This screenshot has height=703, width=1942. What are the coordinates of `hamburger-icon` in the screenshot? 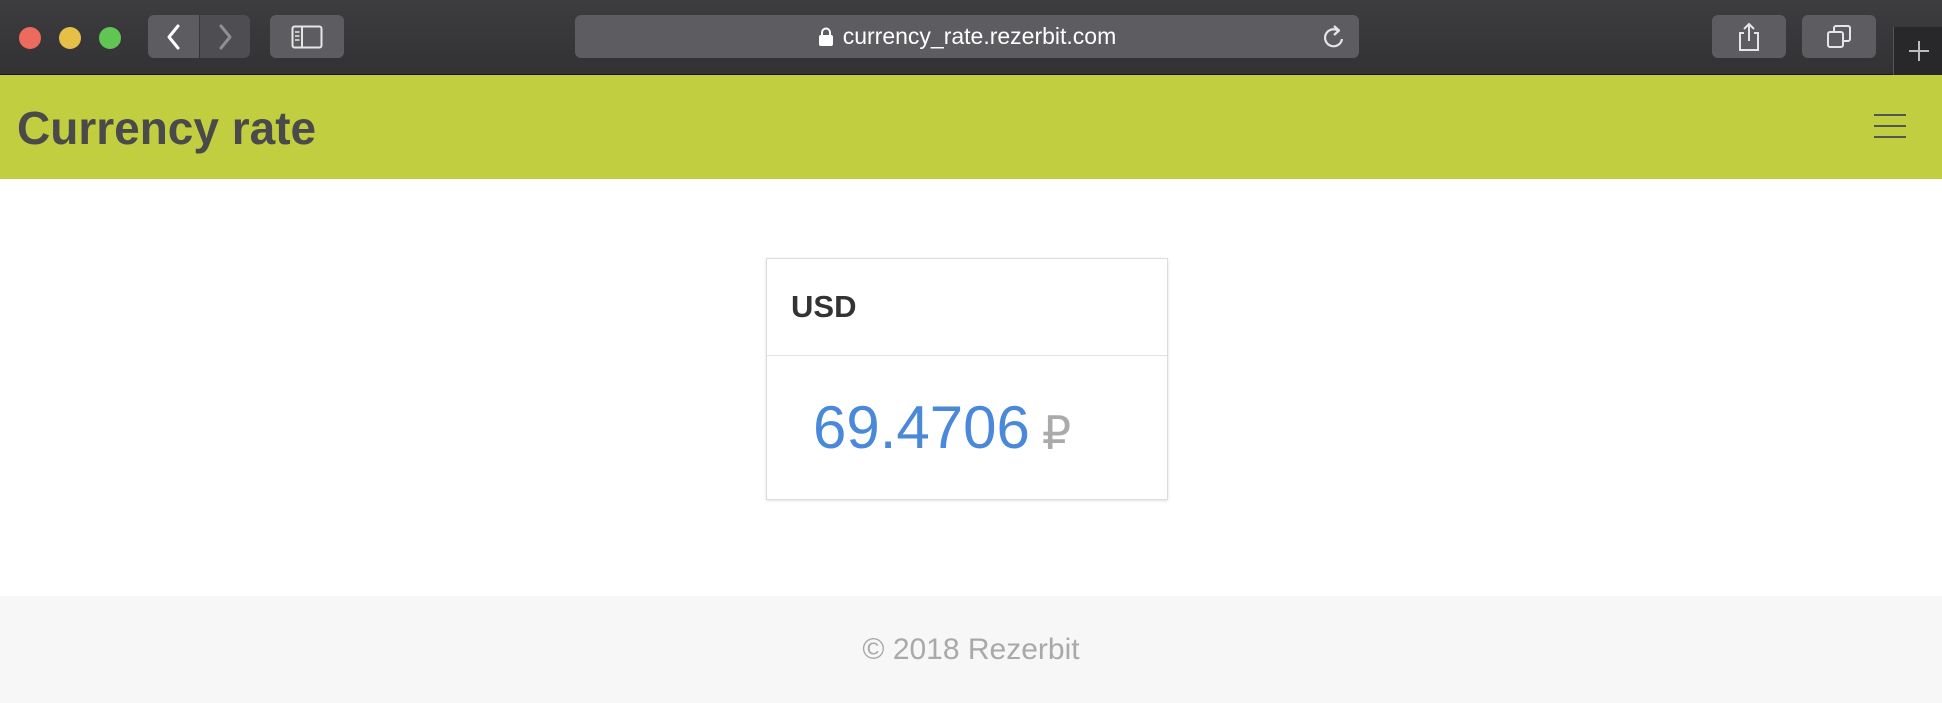 It's located at (1890, 126).